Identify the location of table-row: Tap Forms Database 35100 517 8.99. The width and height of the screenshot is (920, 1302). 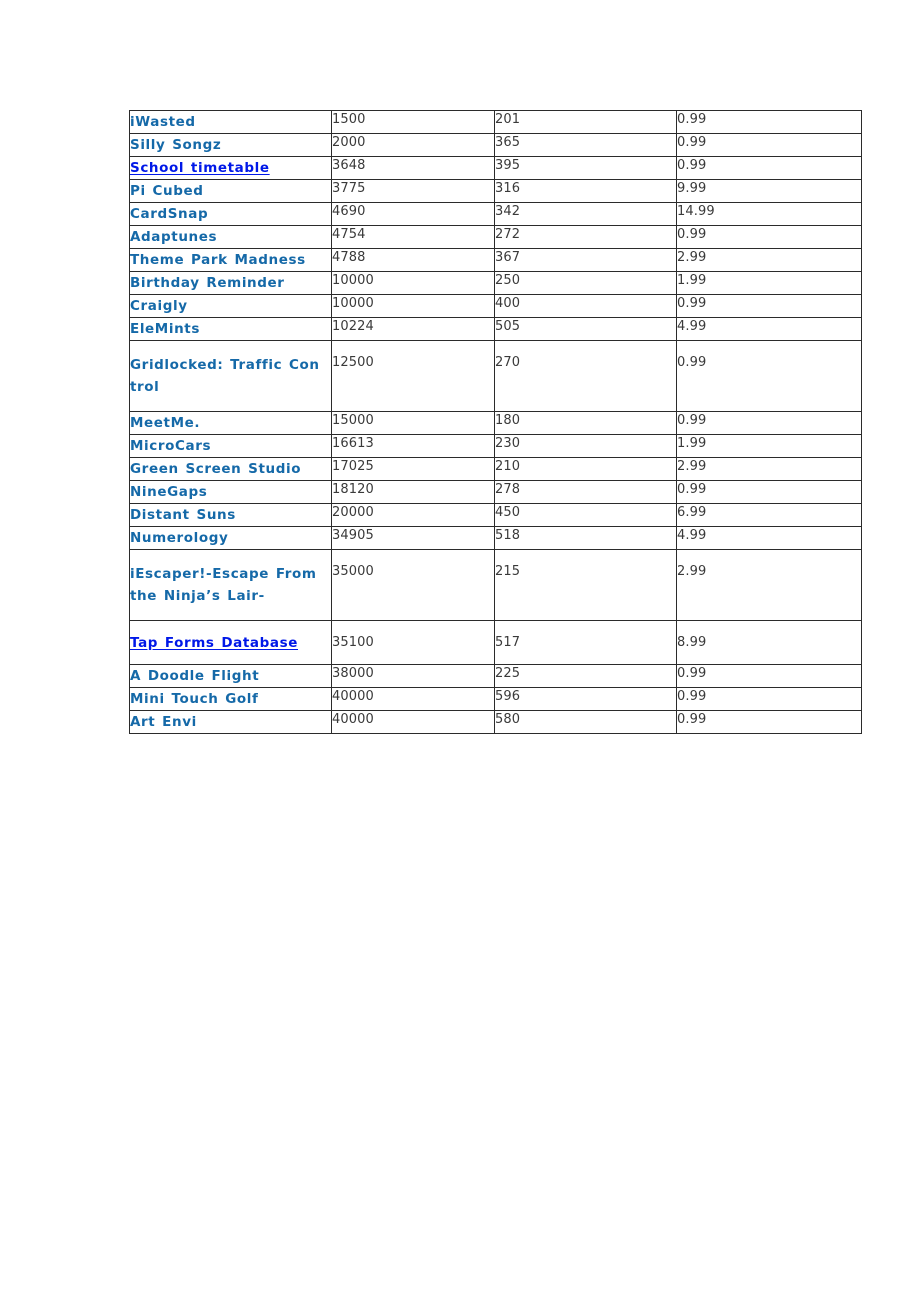
(495, 642).